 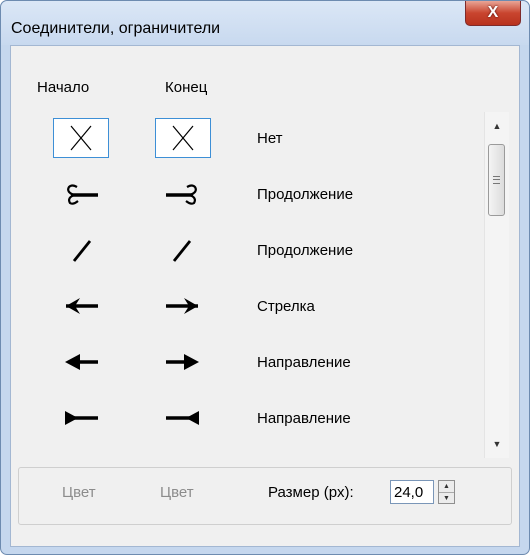 I want to click on size-label: Размер (px):, so click(x=311, y=492).